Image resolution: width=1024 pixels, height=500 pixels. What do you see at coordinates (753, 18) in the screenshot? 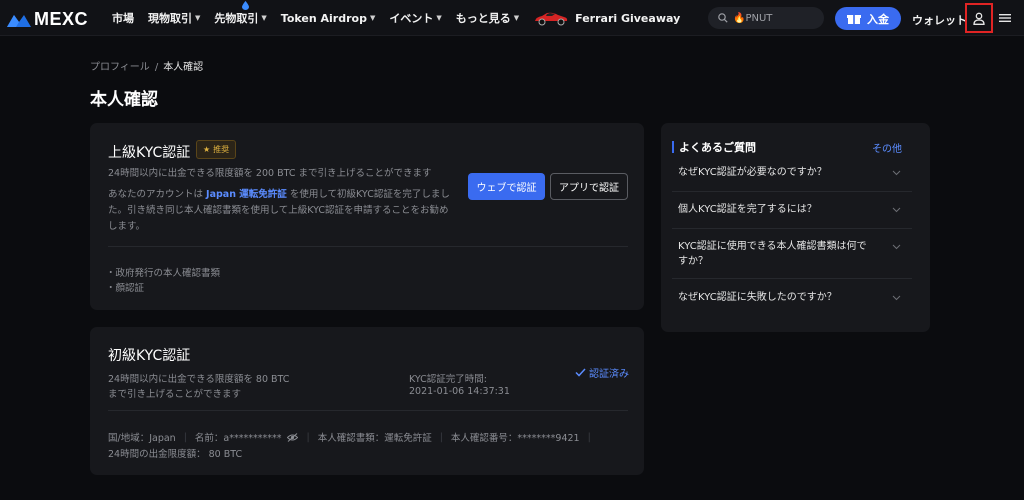
I see `search-placeholder: 🔥PNUT` at bounding box center [753, 18].